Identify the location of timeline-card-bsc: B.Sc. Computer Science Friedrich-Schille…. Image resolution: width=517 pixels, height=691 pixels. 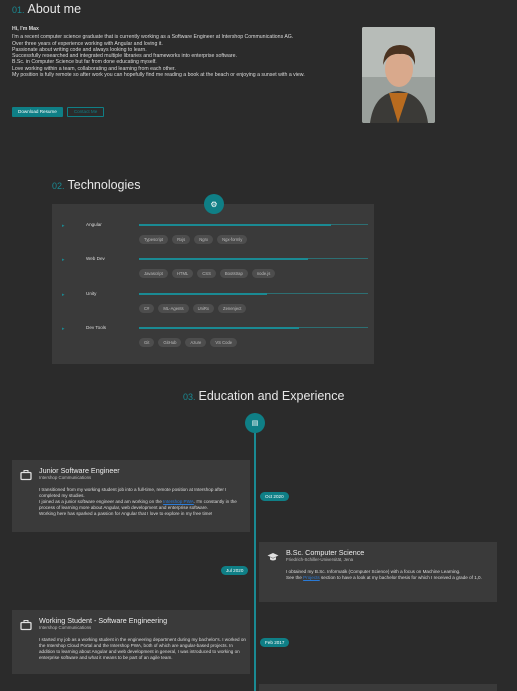
(378, 572).